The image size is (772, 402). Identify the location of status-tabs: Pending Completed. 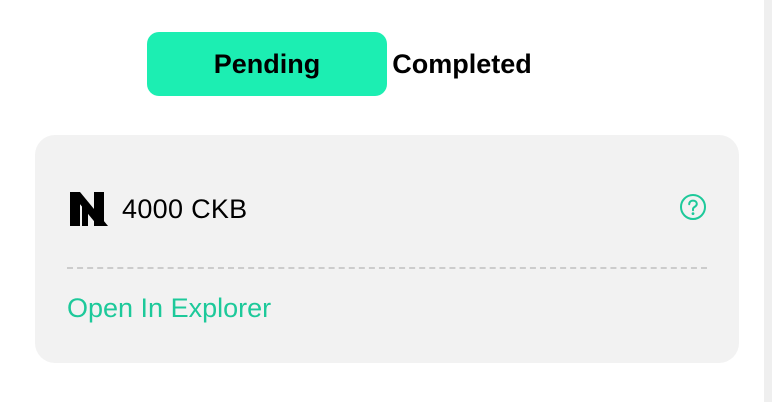
(387, 64).